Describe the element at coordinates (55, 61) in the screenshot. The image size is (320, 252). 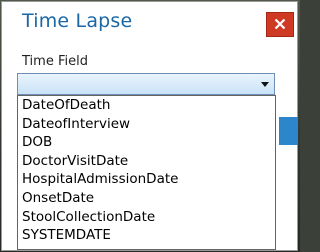
I see `time-field-label: Time Field` at that location.